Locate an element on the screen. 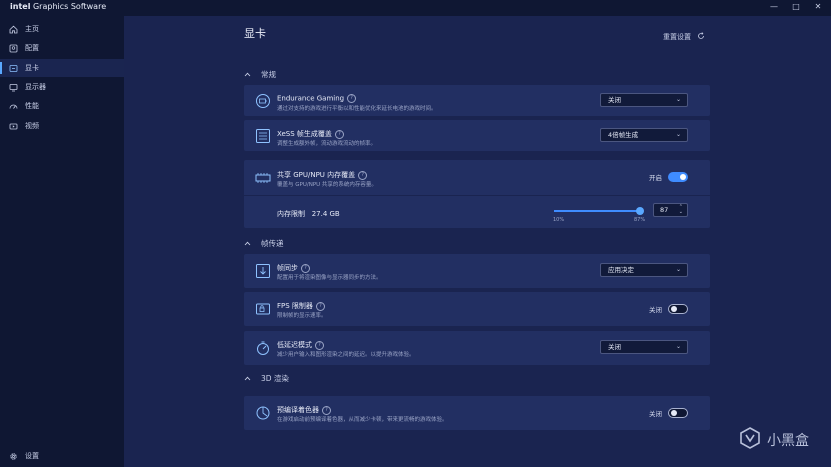 Image resolution: width=831 pixels, height=467 pixels. display-icon is located at coordinates (13, 87).